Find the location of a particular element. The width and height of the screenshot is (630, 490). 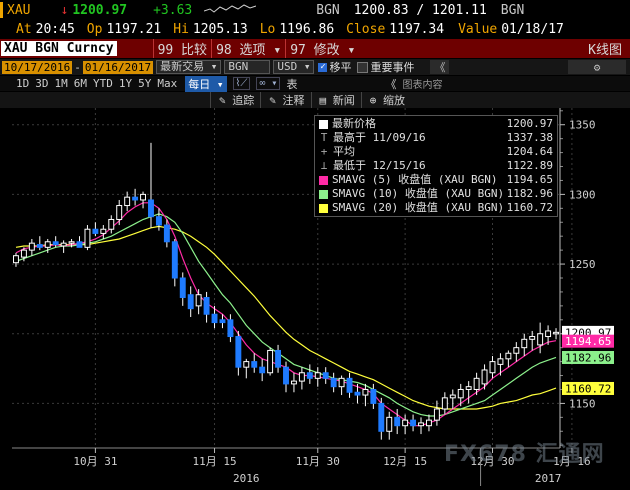

period-5y: 5Y is located at coordinates (144, 83).